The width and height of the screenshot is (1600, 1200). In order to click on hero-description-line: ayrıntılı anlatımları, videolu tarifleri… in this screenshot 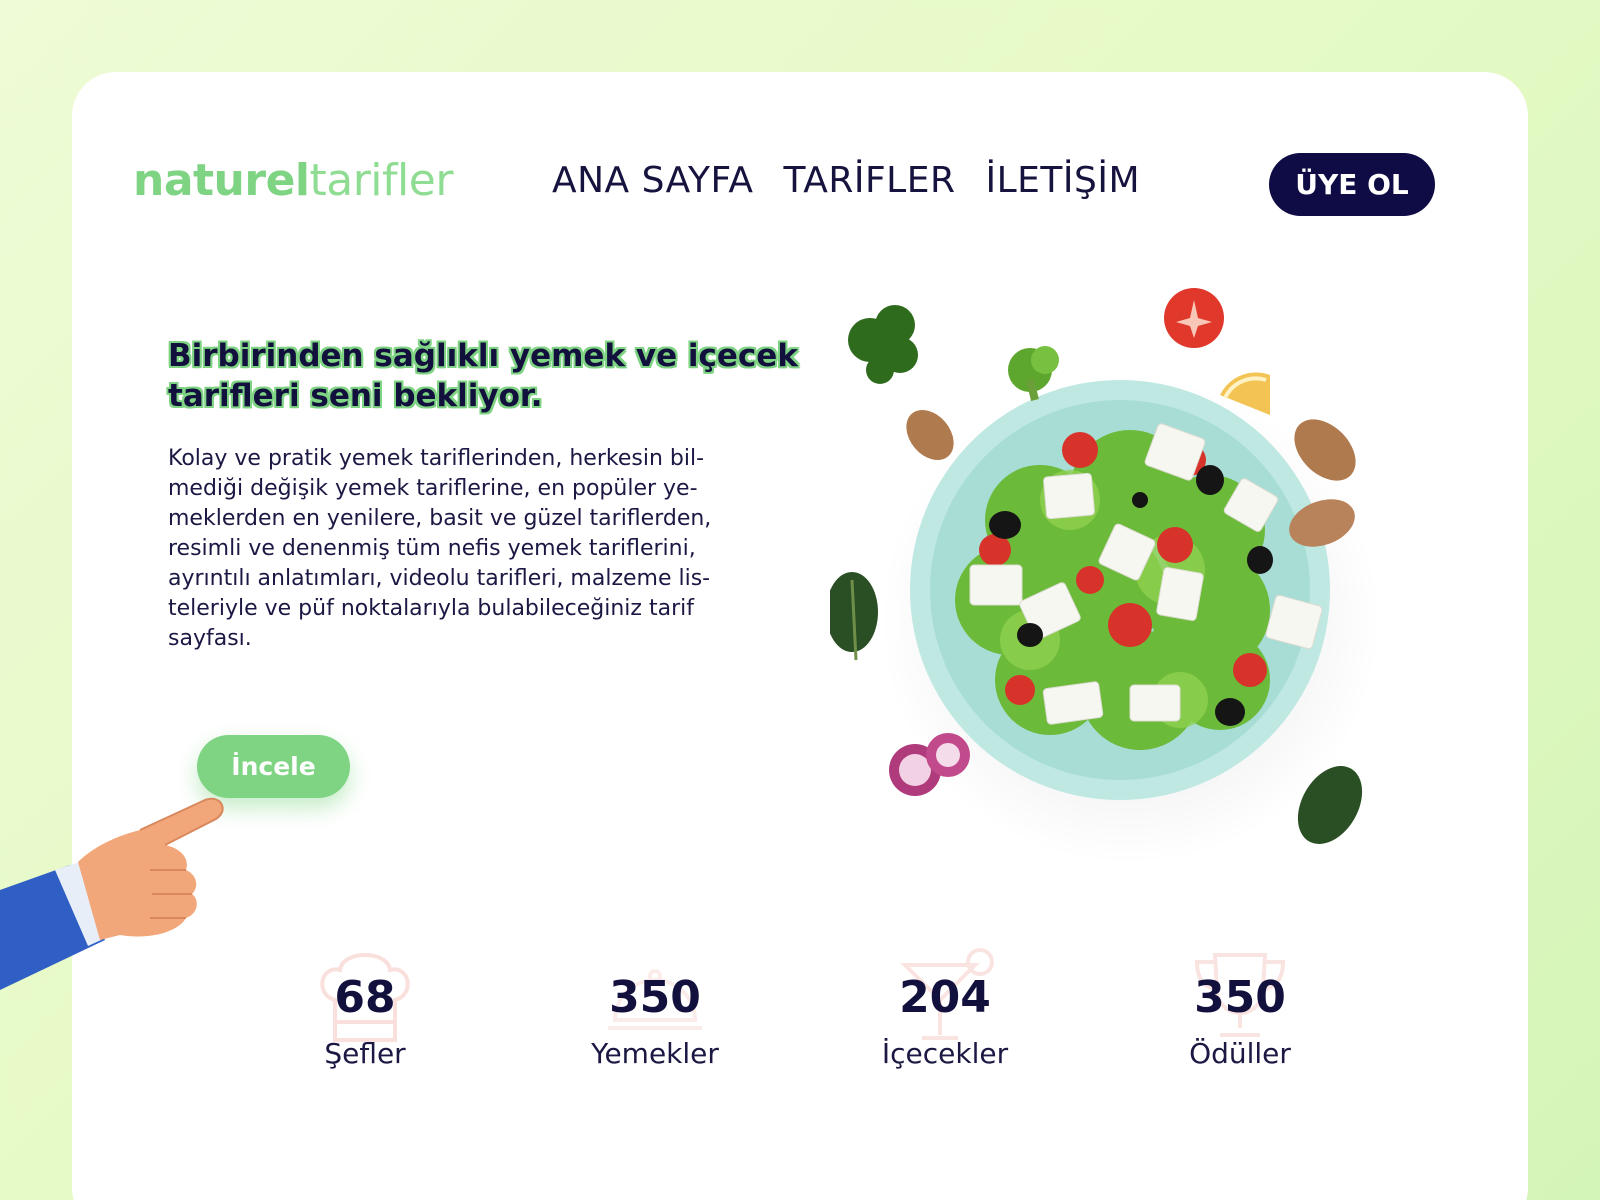, I will do `click(439, 578)`.